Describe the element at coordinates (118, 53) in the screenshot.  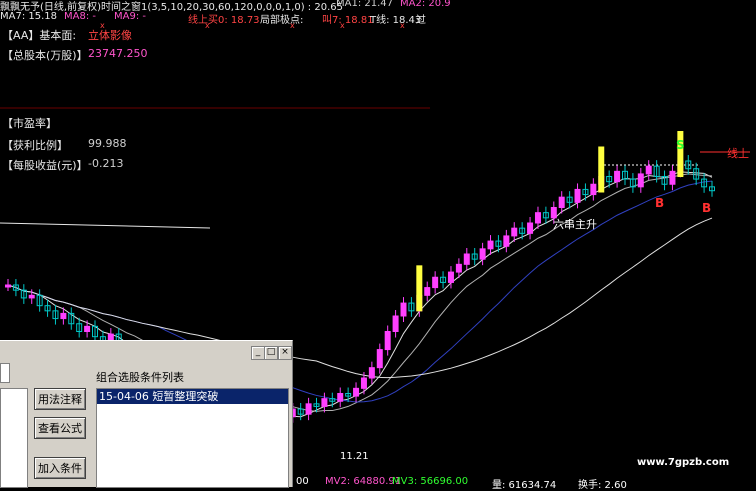
I see `shares-value: 23747.250` at that location.